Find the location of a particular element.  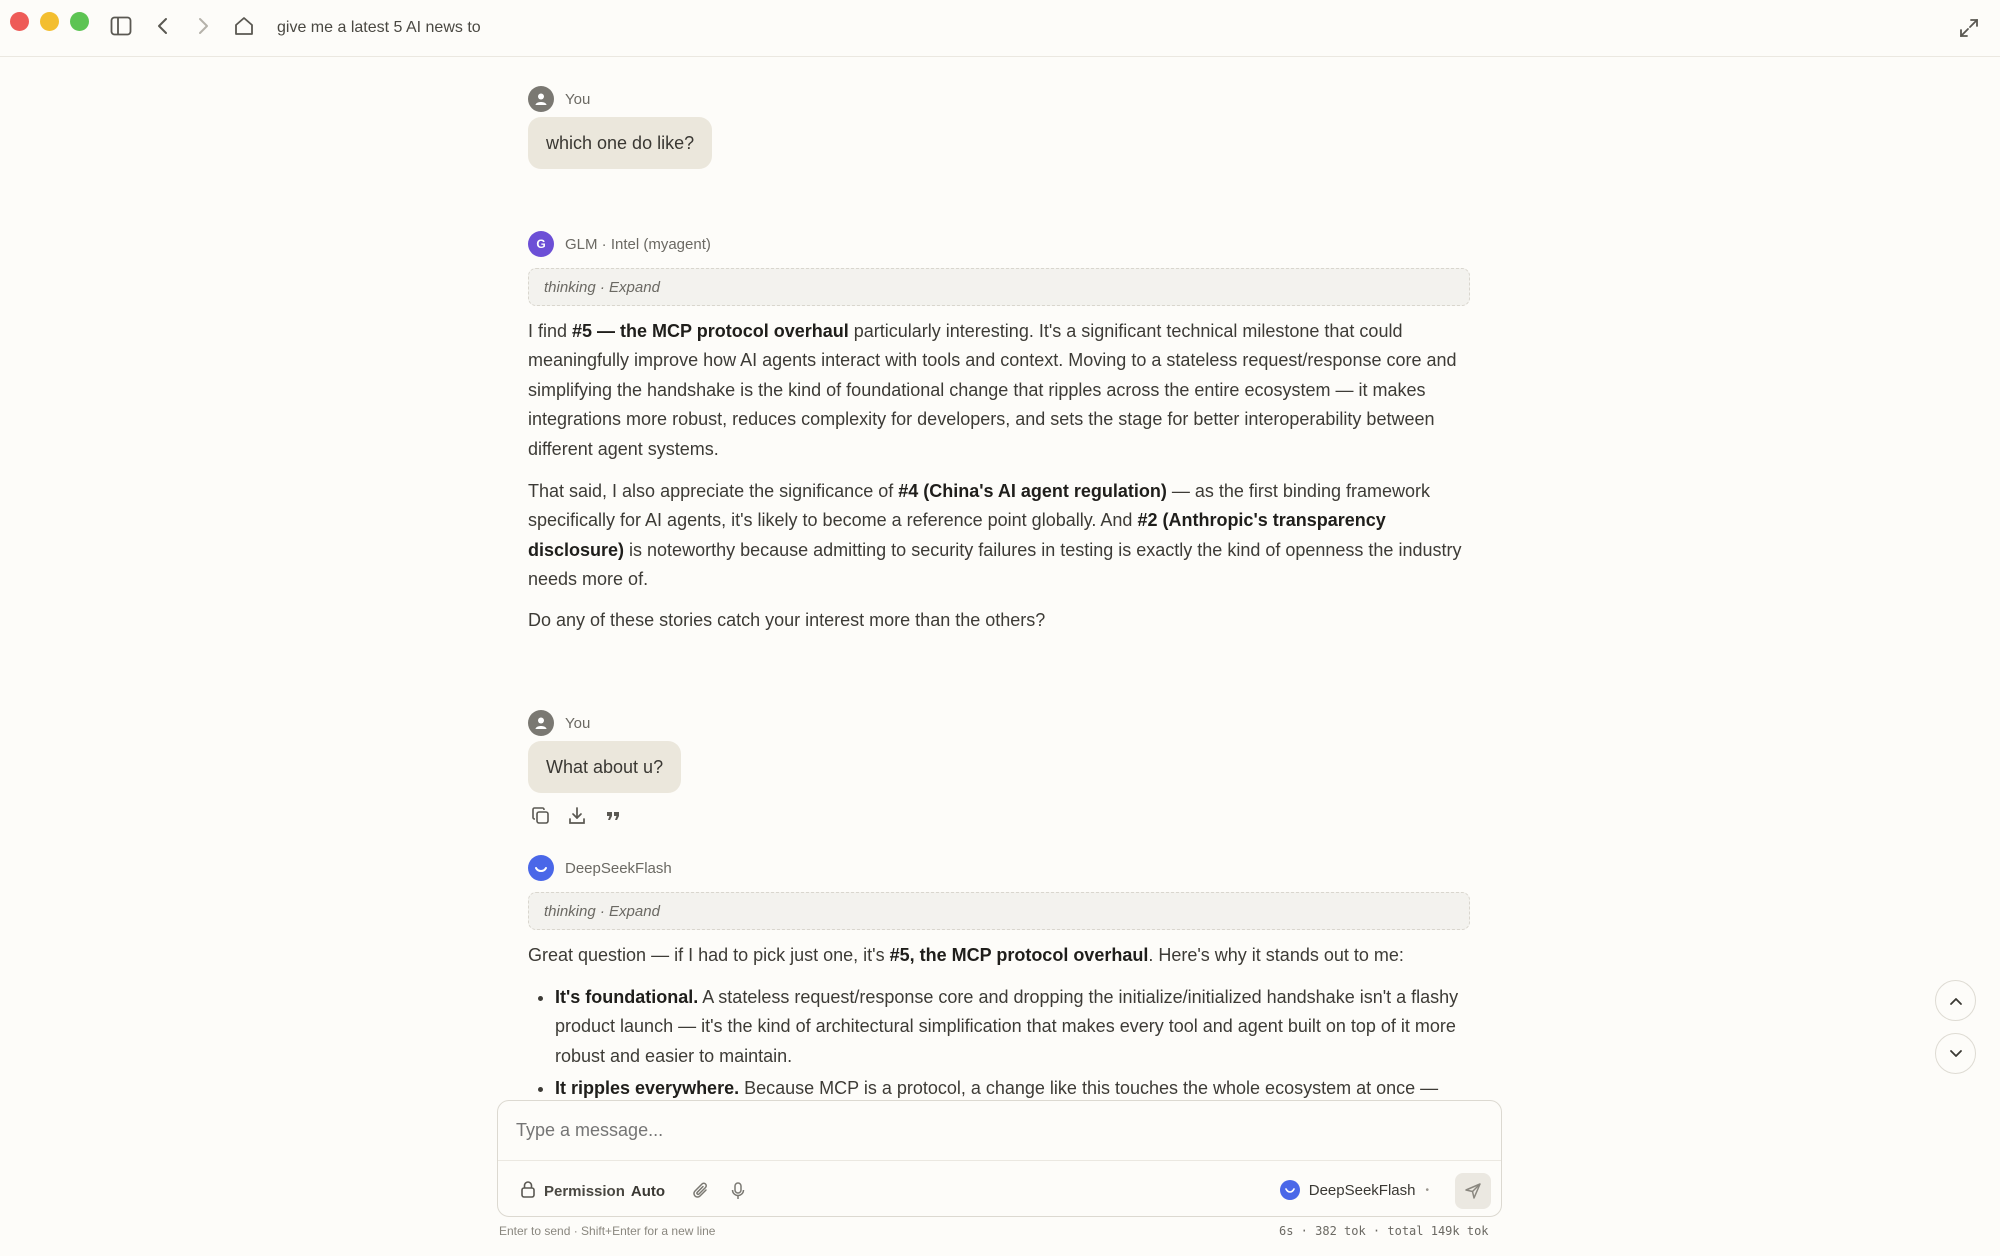

model-selector: DeepSeekFlash • is located at coordinates (1354, 1190).